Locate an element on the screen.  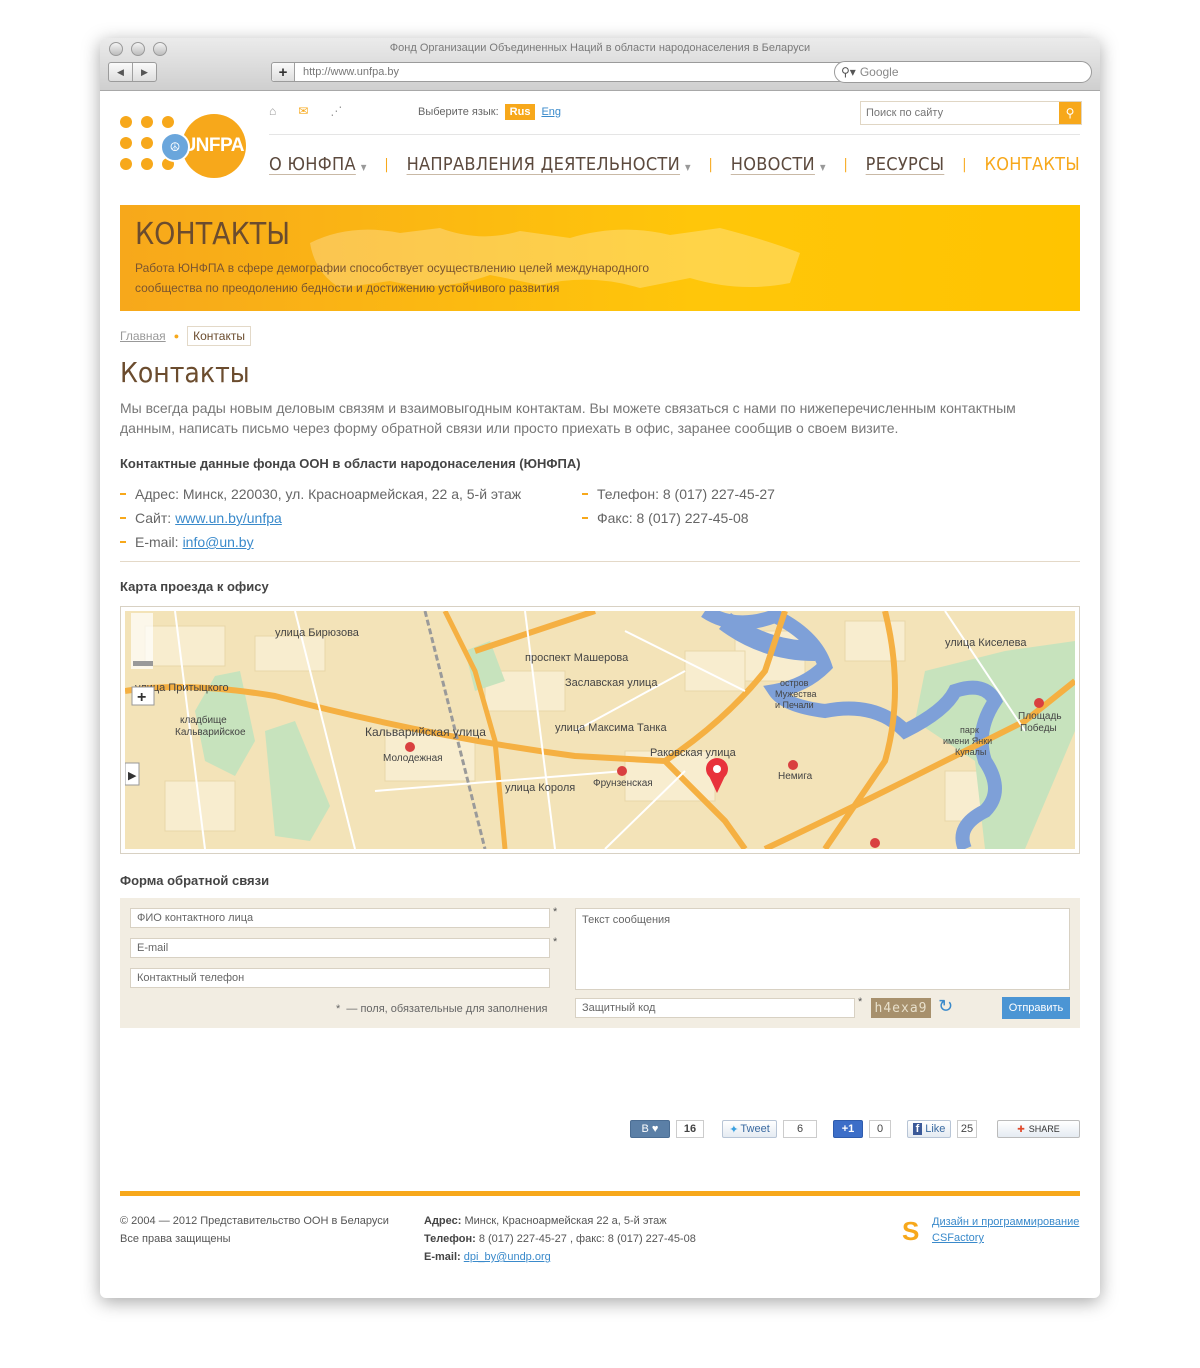
feedback-form-heading: Форма обратной связи is located at coordinates (195, 880).